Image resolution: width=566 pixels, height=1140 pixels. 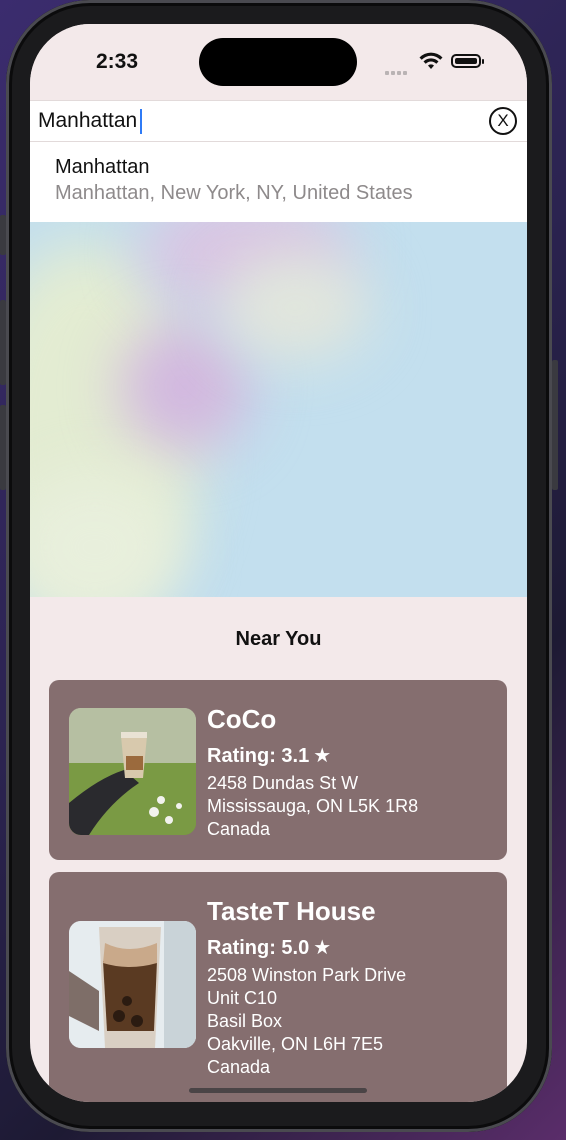 What do you see at coordinates (242, 998) in the screenshot?
I see `address-line: Unit C10` at bounding box center [242, 998].